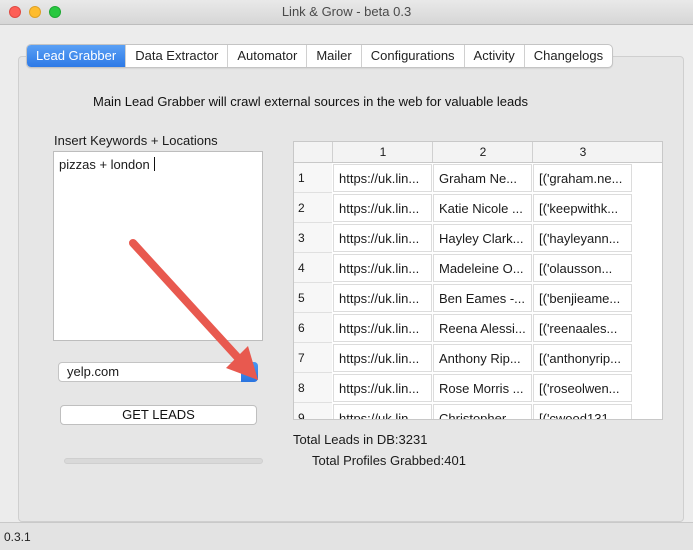 This screenshot has height=550, width=693. I want to click on row-number: 2, so click(313, 208).